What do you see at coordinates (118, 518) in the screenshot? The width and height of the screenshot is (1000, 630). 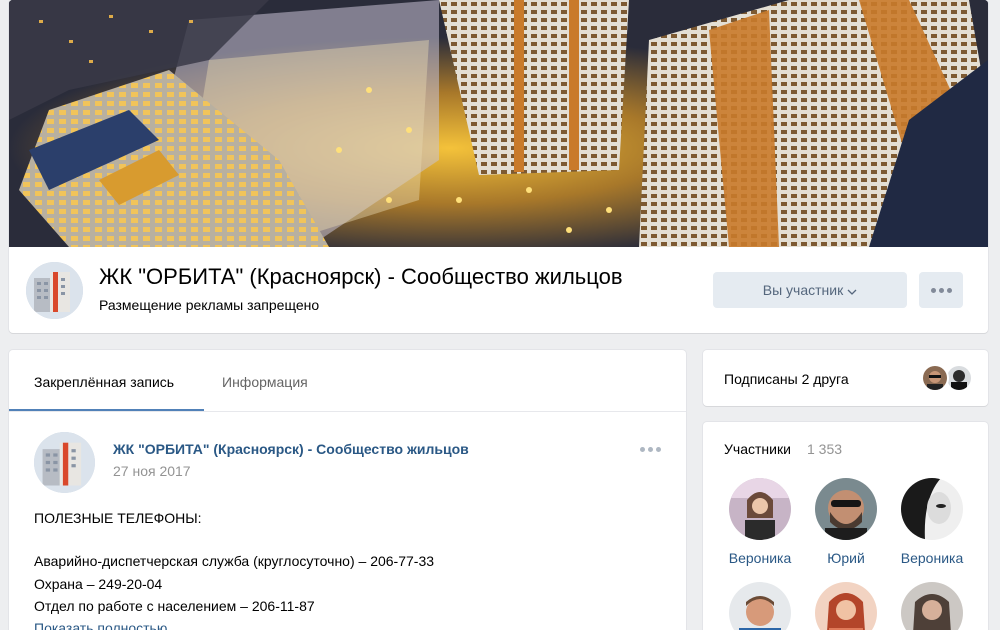 I see `post-text-line: ПОЛЕЗНЫЕ ТЕЛЕФОНЫ:` at bounding box center [118, 518].